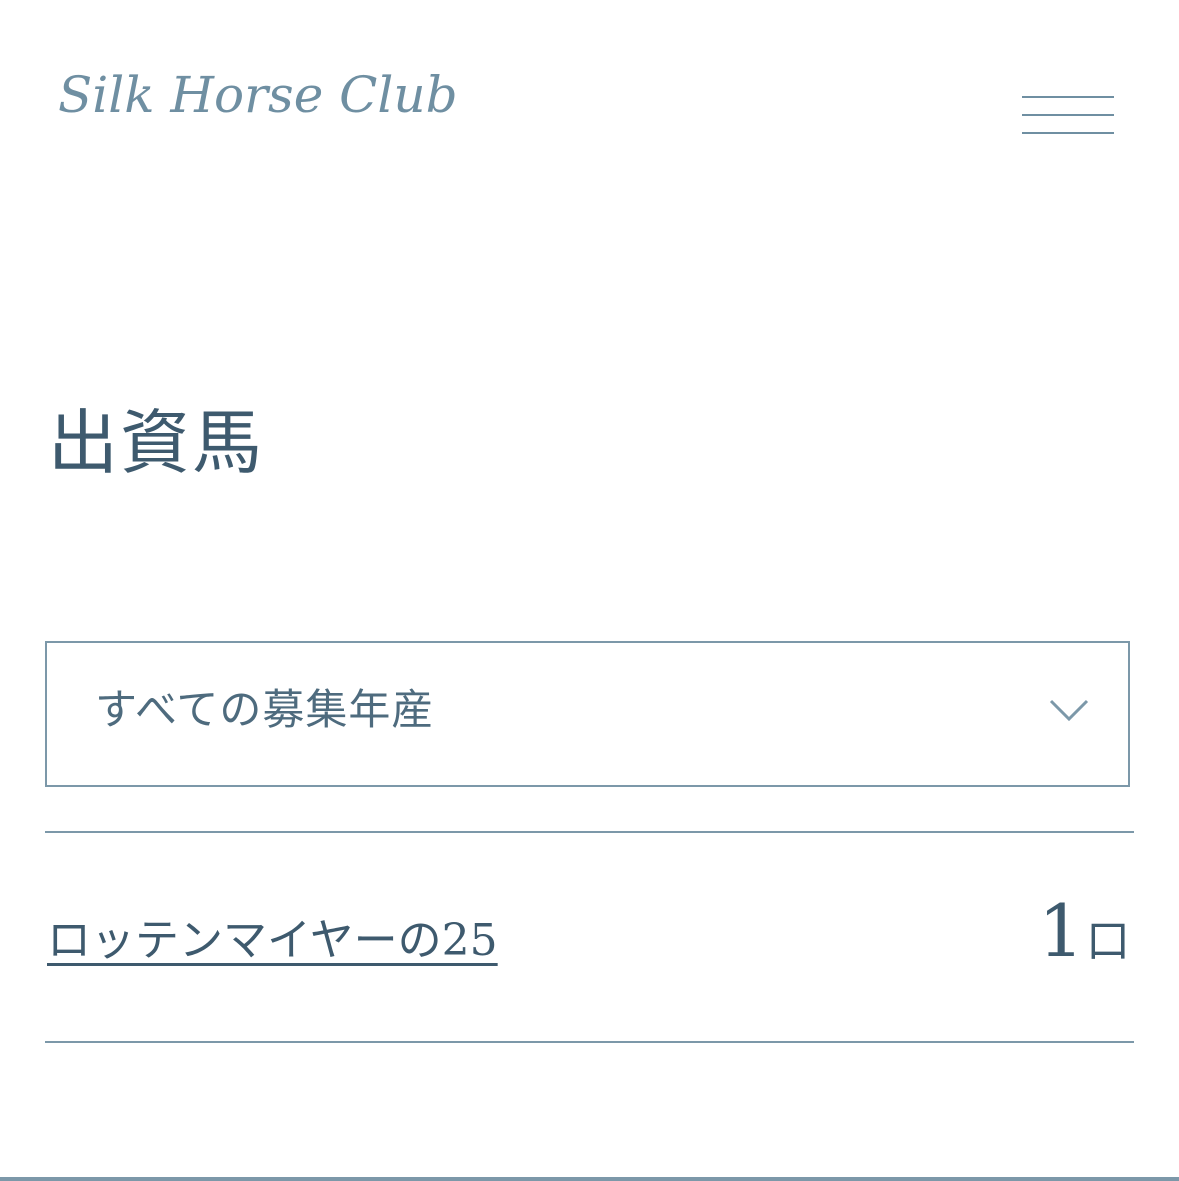 The height and width of the screenshot is (1181, 1179). Describe the element at coordinates (258, 95) in the screenshot. I see `silk-horse-club-logo: Silk Horse Club` at that location.